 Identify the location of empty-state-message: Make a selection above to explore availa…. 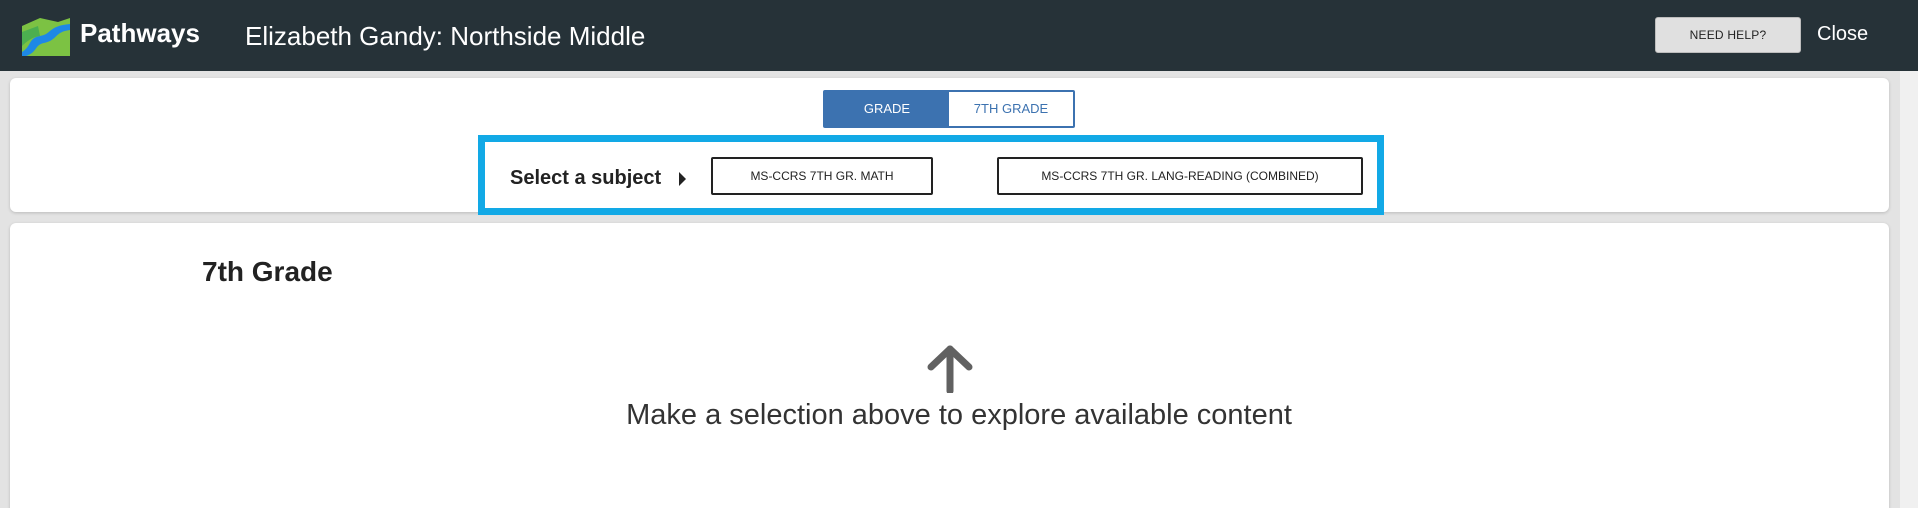
(959, 415).